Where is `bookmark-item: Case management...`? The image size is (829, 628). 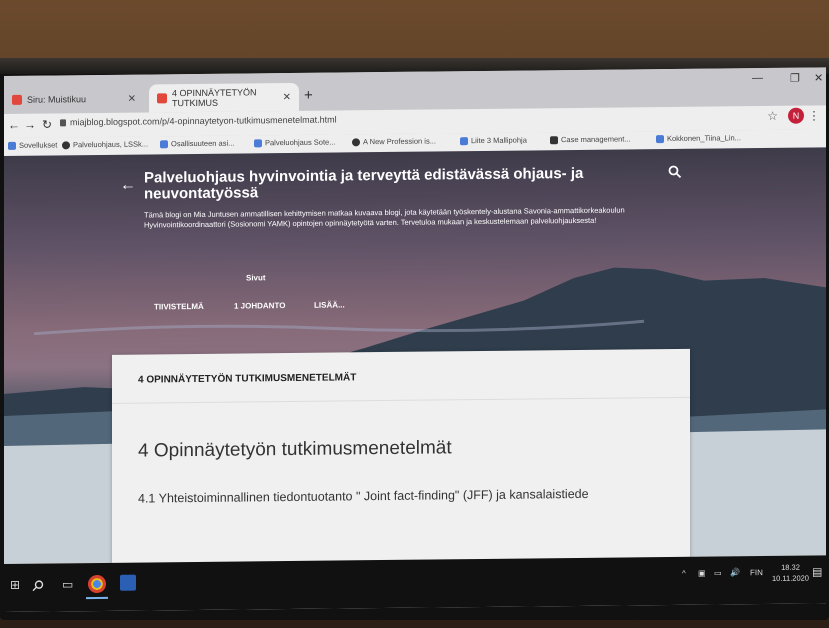 bookmark-item: Case management... is located at coordinates (590, 139).